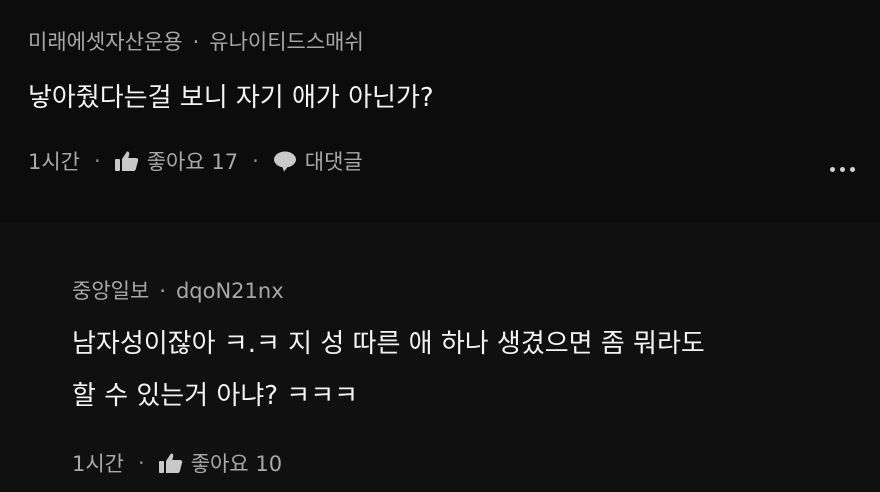  Describe the element at coordinates (236, 463) in the screenshot. I see `like-count-label: 좋아요 10` at that location.